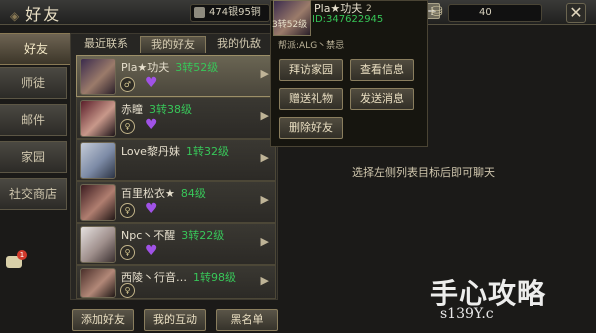 The image size is (596, 333). What do you see at coordinates (193, 193) in the screenshot?
I see `friend-level: 84级` at bounding box center [193, 193].